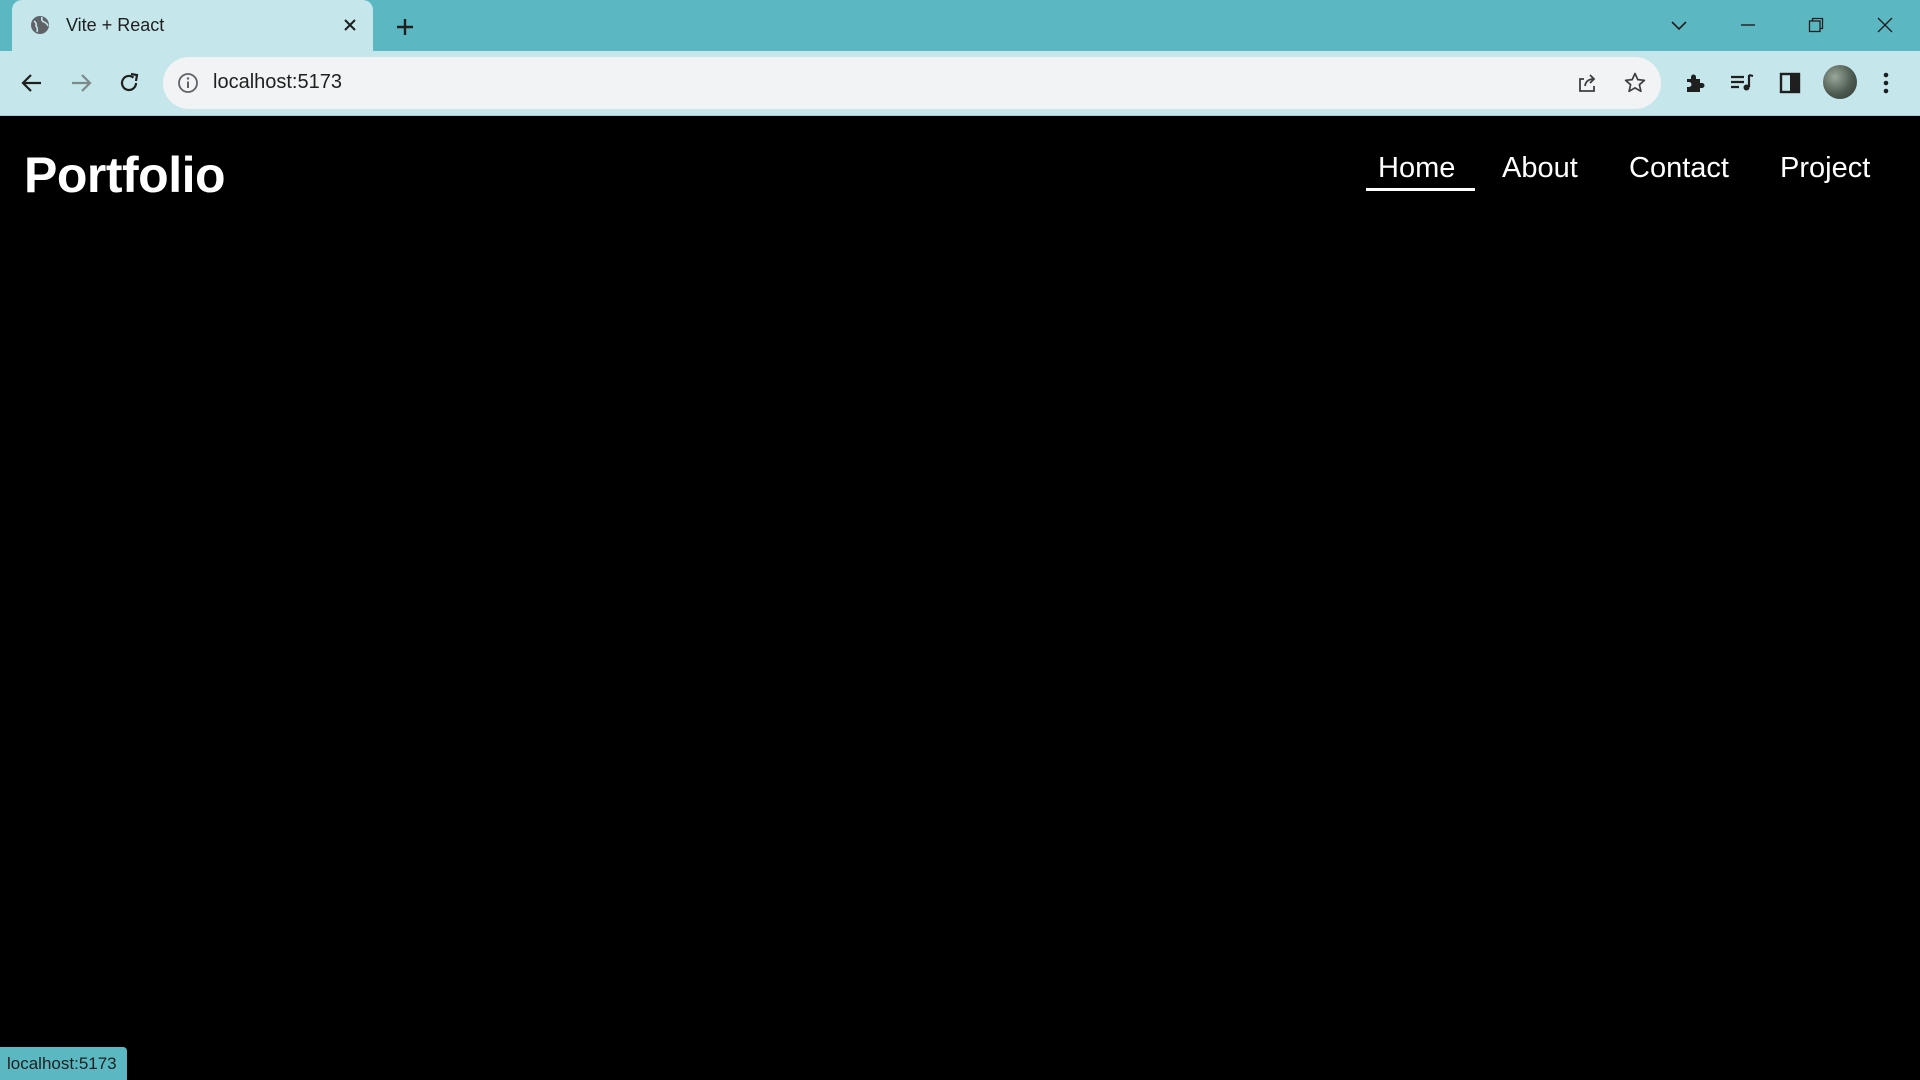 This screenshot has height=1080, width=1920. What do you see at coordinates (1825, 168) in the screenshot?
I see `nav-link-project: Project` at bounding box center [1825, 168].